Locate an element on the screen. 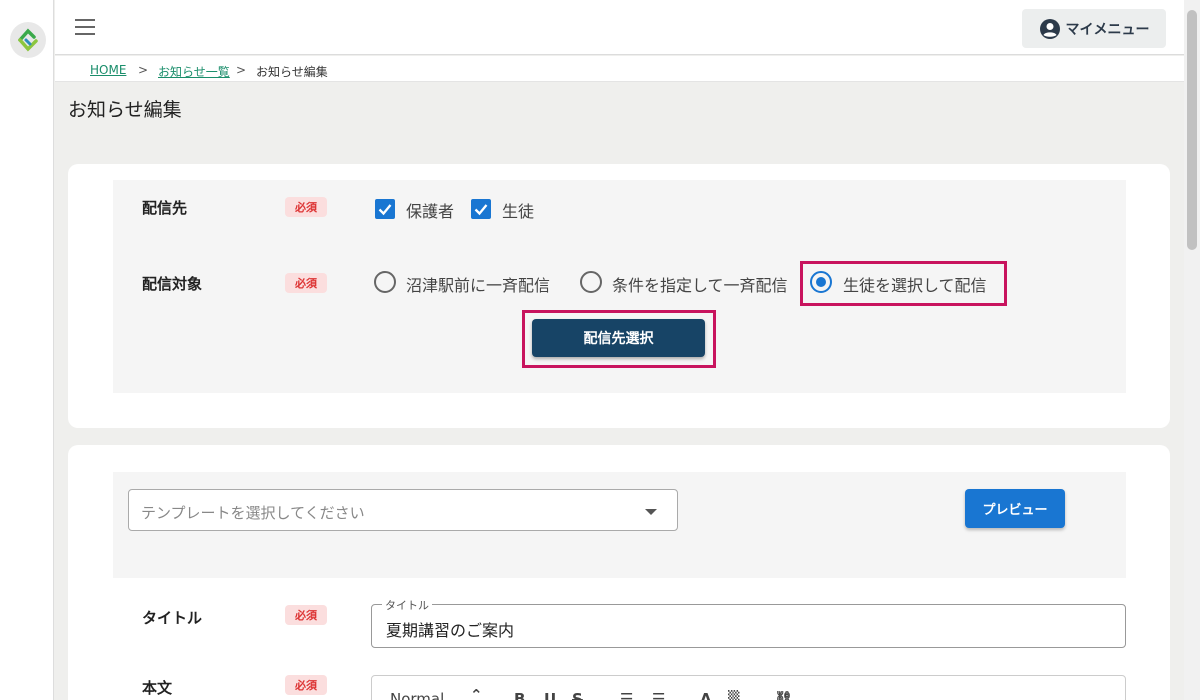 The height and width of the screenshot is (700, 1200). breadcrumb-notice-list-link: お知らせ一覧 is located at coordinates (194, 71).